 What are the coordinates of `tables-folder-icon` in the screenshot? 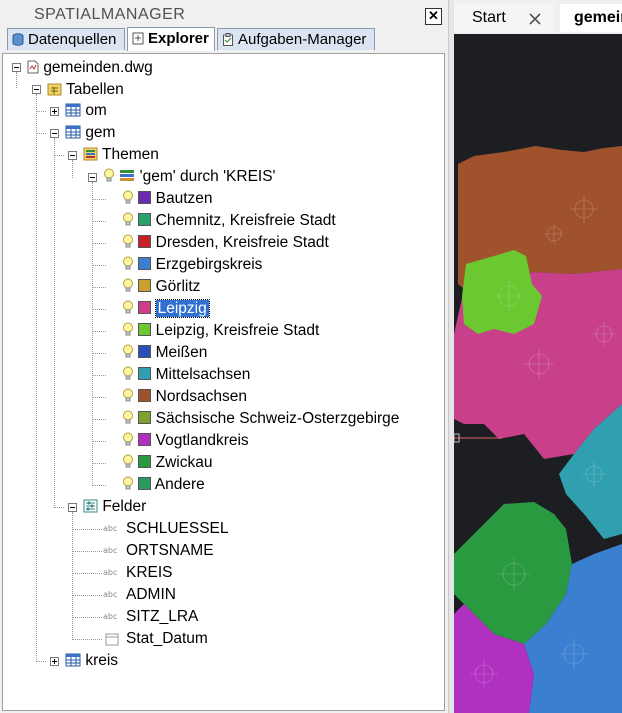 It's located at (54, 89).